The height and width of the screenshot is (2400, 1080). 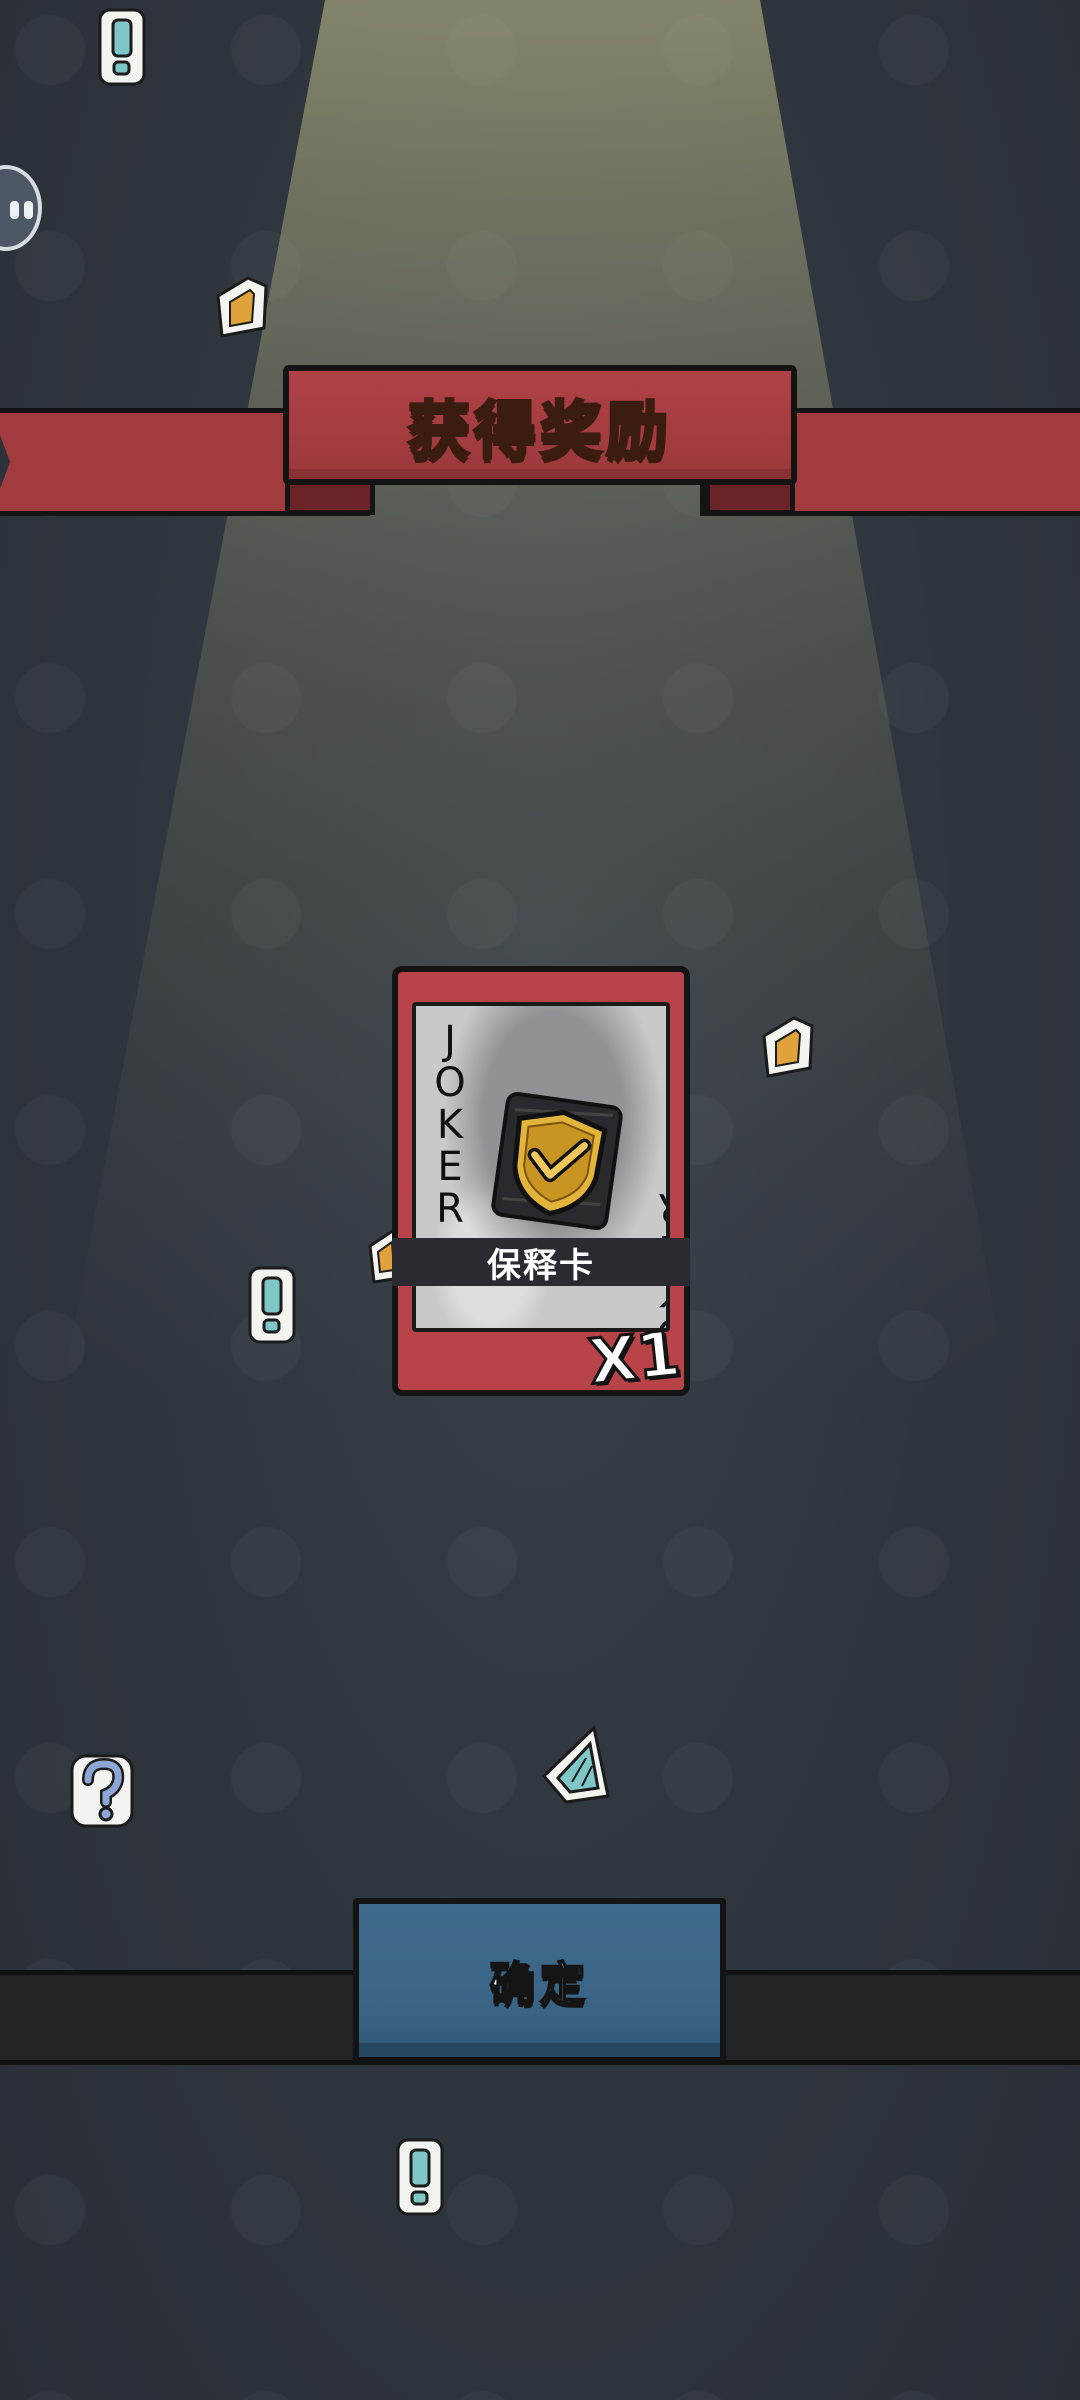 I want to click on card-name-bar: 保释卡, so click(x=541, y=1262).